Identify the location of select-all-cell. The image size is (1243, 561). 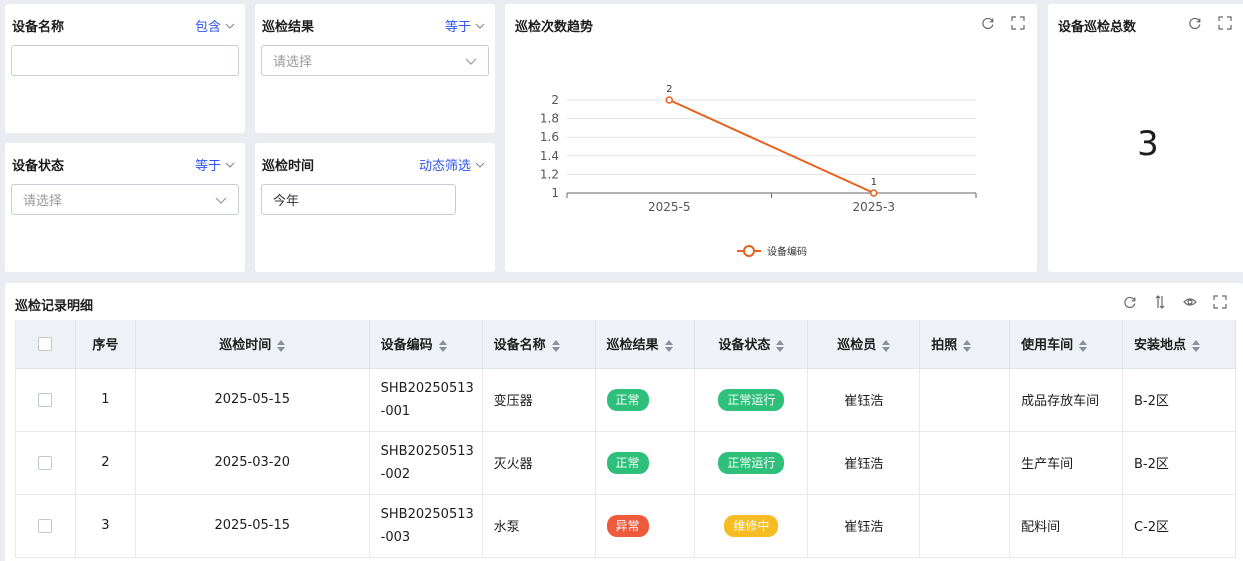
(45, 344).